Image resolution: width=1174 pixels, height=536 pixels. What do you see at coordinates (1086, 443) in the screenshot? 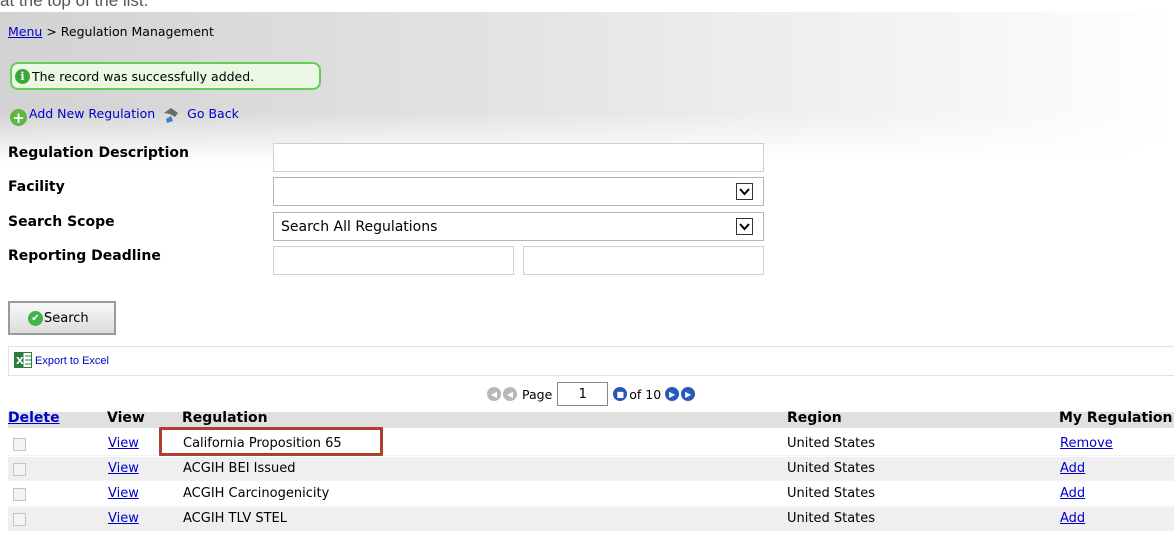
I see `remove-regulation-link: Remove` at bounding box center [1086, 443].